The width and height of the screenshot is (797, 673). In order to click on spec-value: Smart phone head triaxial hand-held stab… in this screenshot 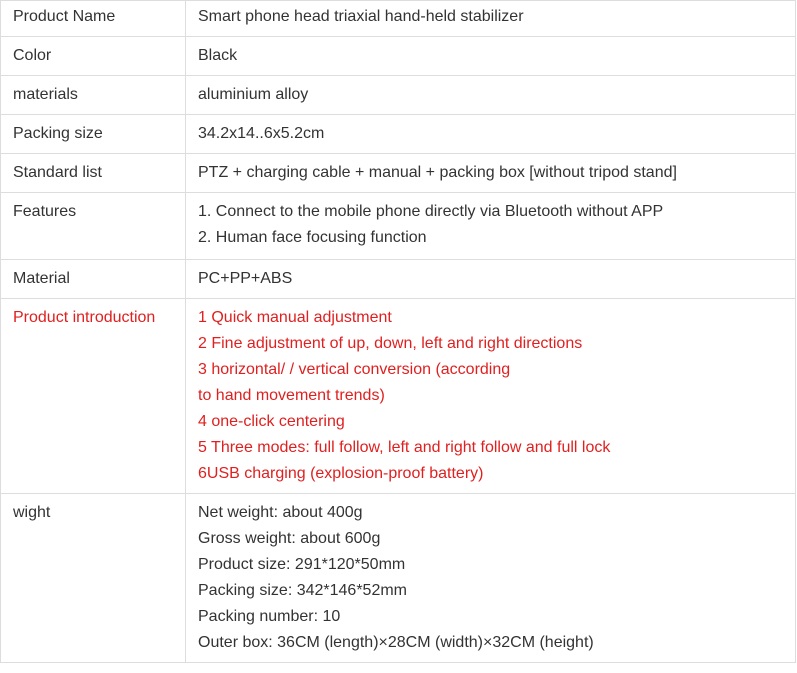, I will do `click(490, 18)`.